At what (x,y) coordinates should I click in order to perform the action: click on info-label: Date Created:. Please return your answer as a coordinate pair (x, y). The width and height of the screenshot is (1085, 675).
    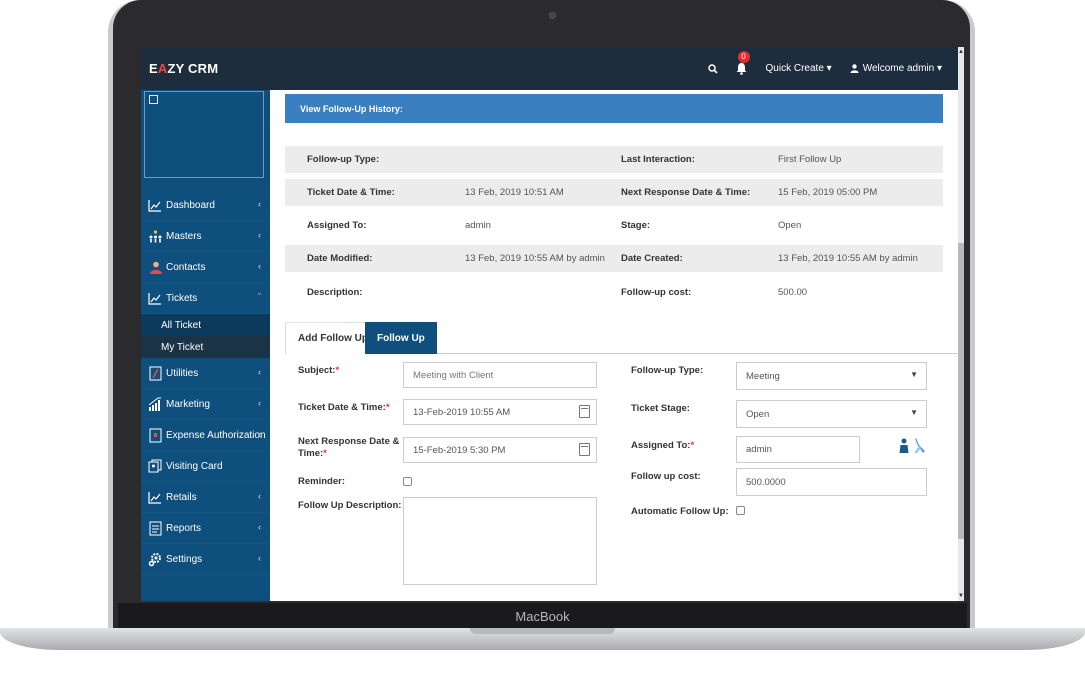
    Looking at the image, I should click on (652, 258).